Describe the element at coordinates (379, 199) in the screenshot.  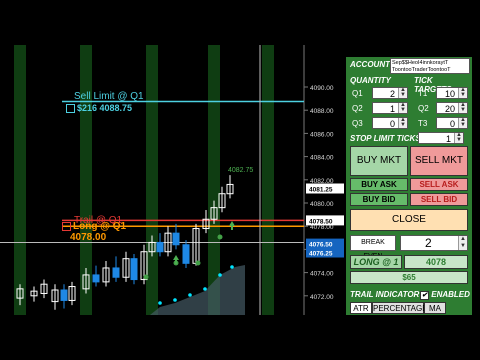
I see `buy-bid-button: BUY BID` at that location.